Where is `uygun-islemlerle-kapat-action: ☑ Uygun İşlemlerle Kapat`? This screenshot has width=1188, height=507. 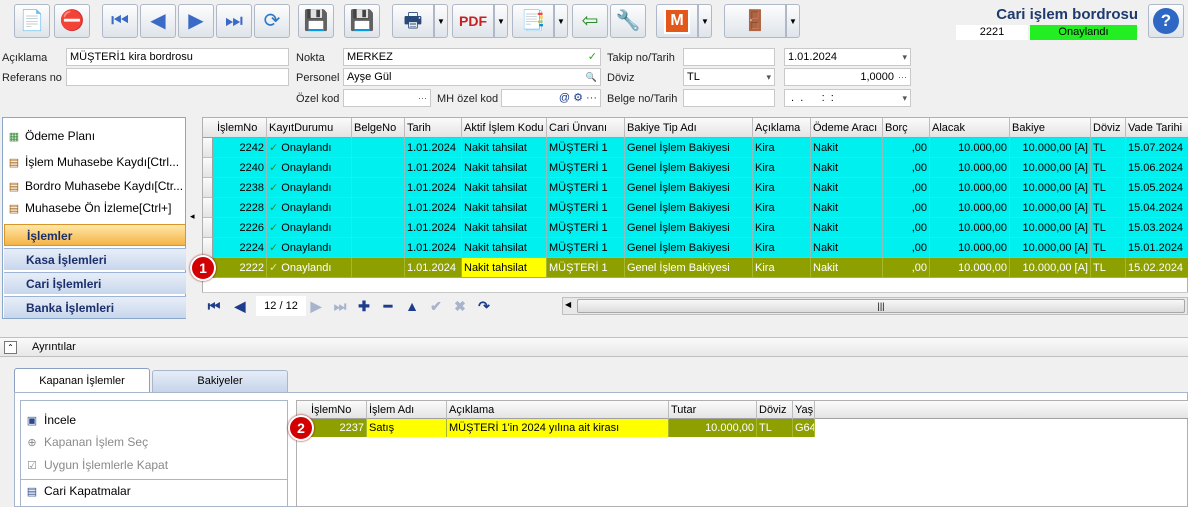
uygun-islemlerle-kapat-action: ☑ Uygun İşlemlerle Kapat is located at coordinates (96, 465).